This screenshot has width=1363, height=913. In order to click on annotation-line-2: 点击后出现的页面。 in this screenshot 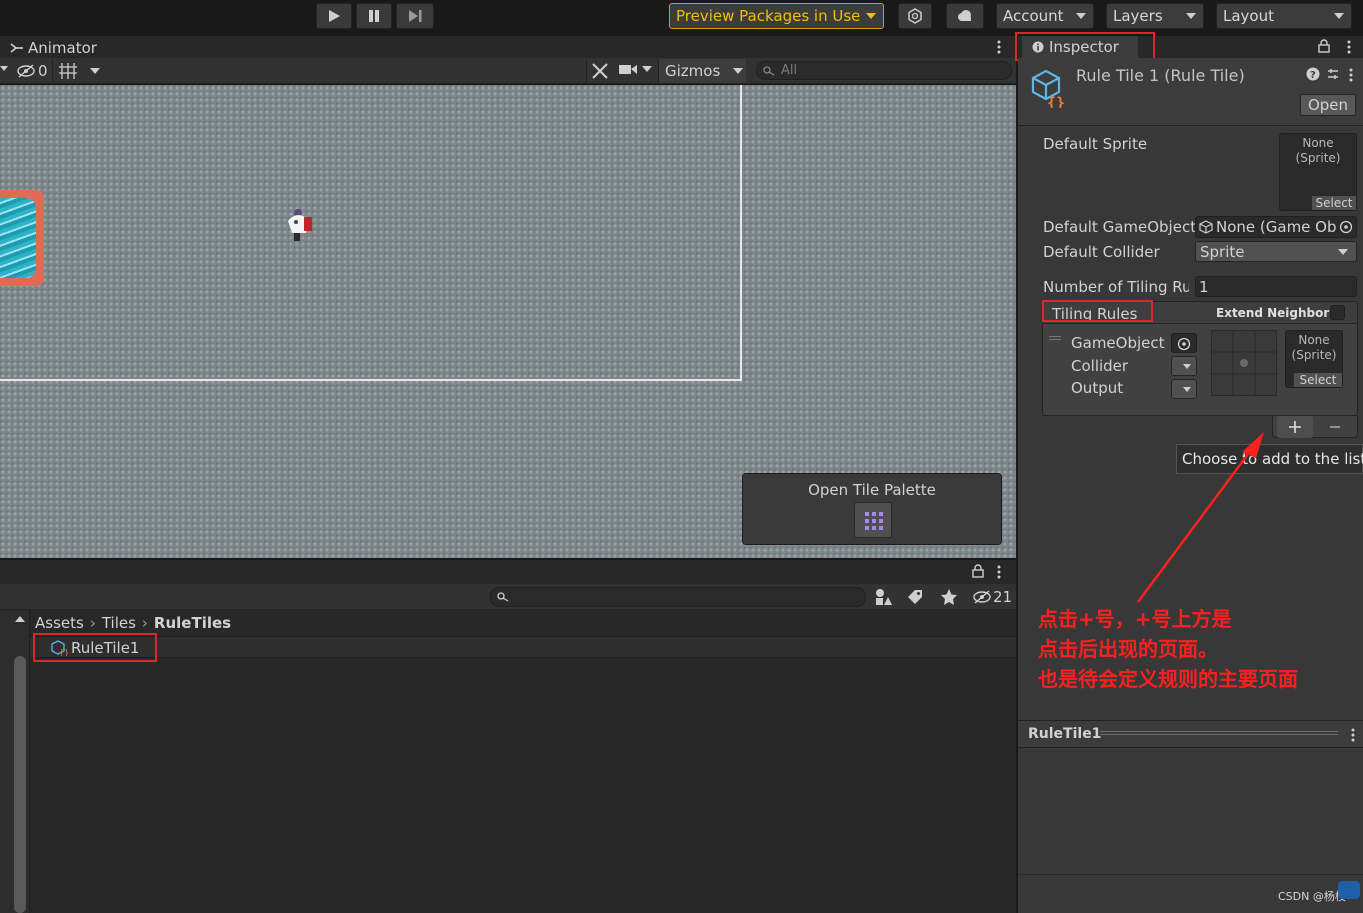, I will do `click(1128, 649)`.